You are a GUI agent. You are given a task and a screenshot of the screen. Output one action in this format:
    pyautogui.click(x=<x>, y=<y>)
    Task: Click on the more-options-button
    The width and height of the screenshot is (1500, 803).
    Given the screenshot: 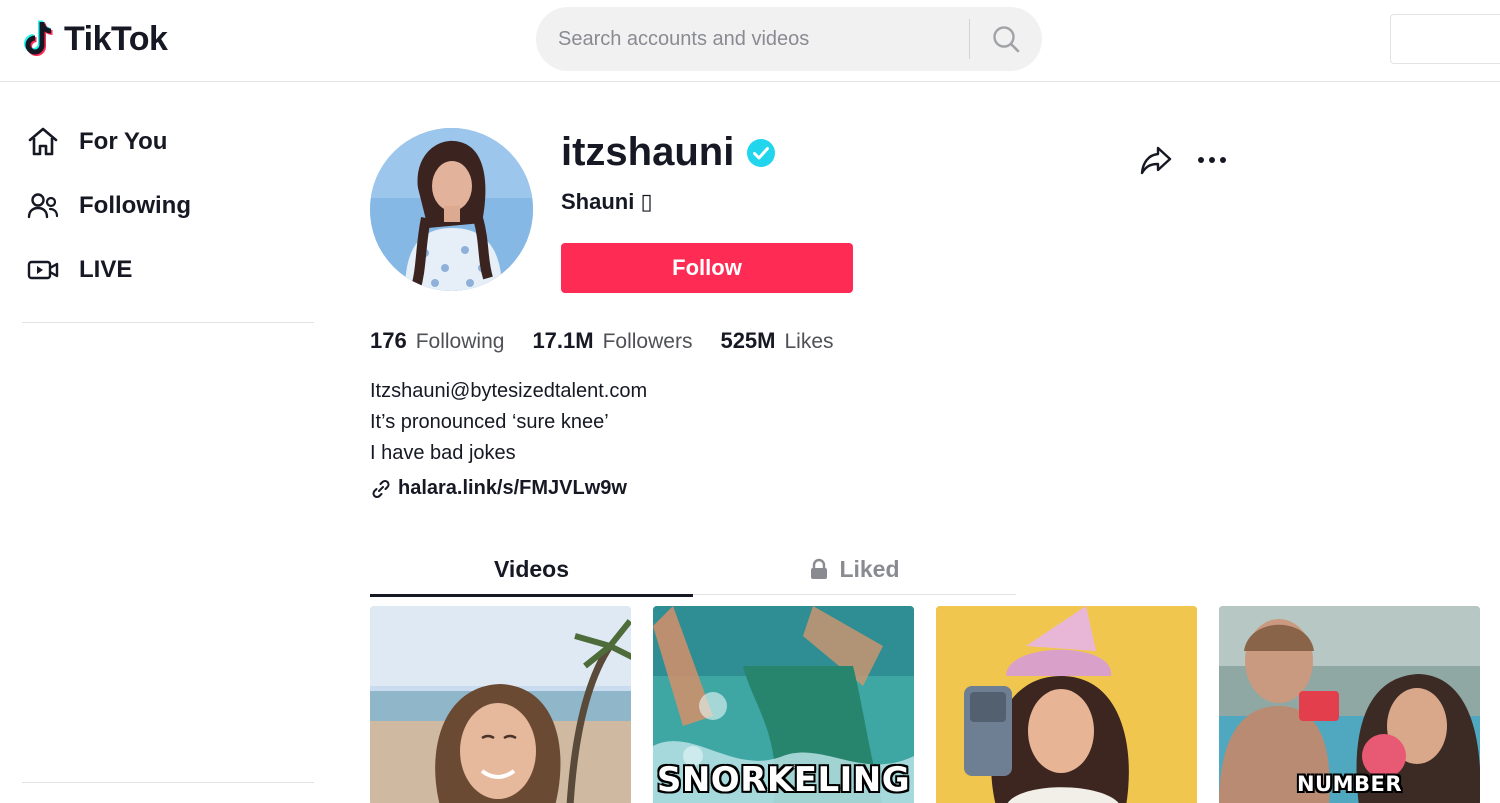 What is the action you would take?
    pyautogui.click(x=1212, y=160)
    